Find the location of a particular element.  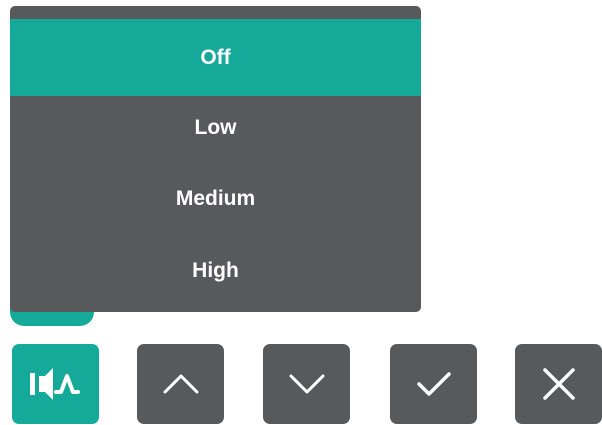

chevron-down-icon is located at coordinates (306, 384).